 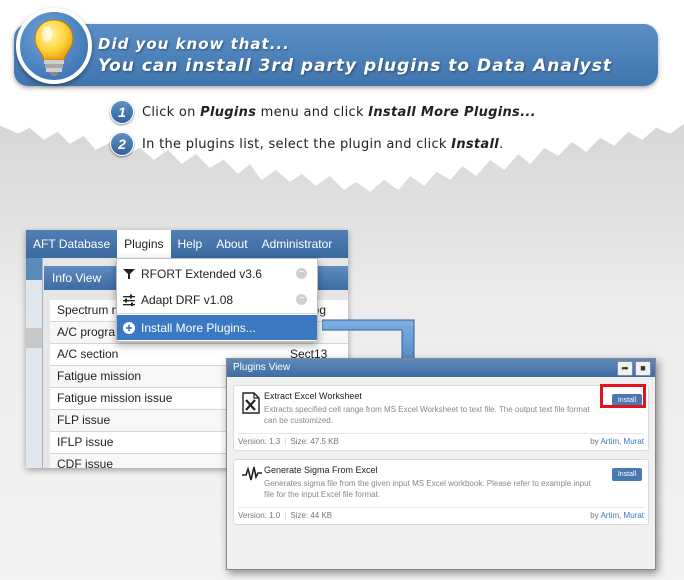 I want to click on sliders-icon, so click(x=130, y=300).